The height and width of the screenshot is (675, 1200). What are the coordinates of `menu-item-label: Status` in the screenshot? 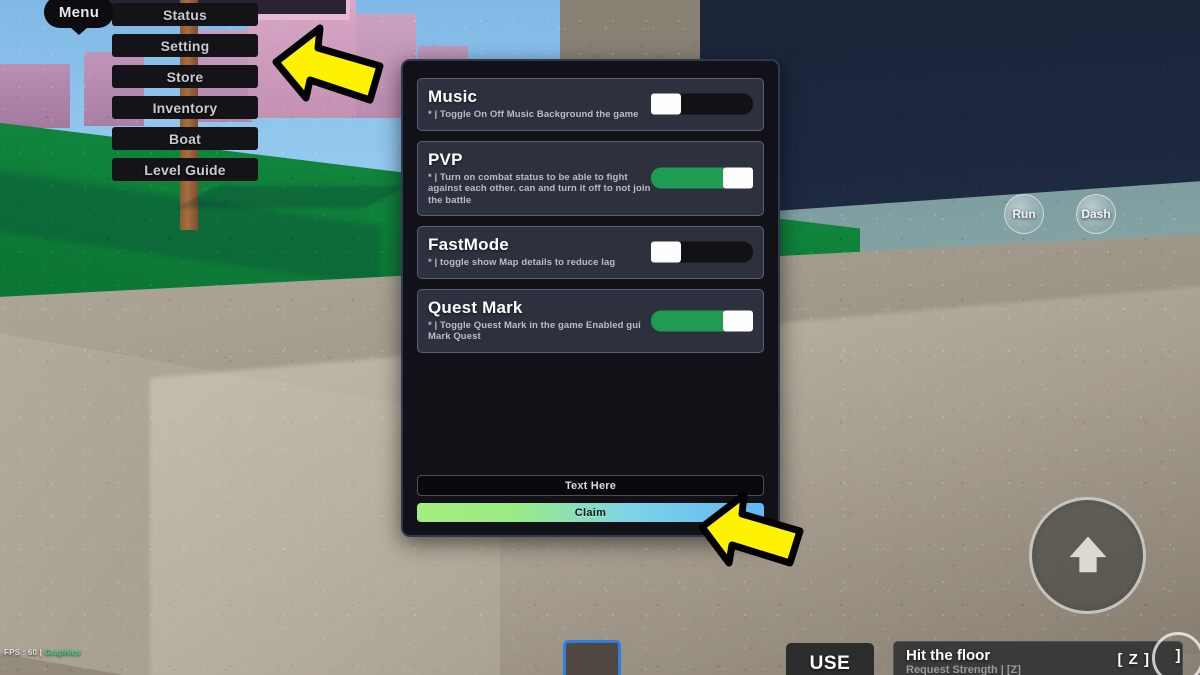 It's located at (185, 14).